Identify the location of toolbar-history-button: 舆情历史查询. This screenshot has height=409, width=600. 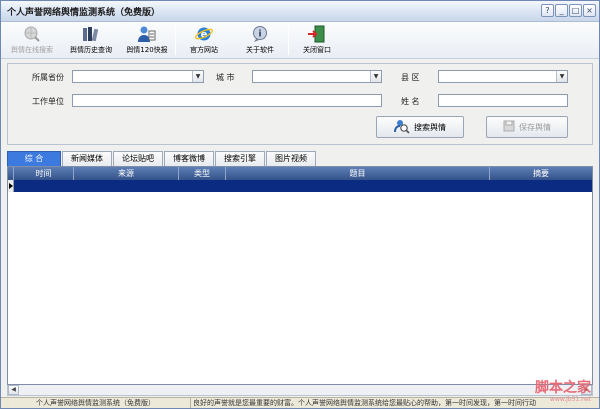
(91, 40).